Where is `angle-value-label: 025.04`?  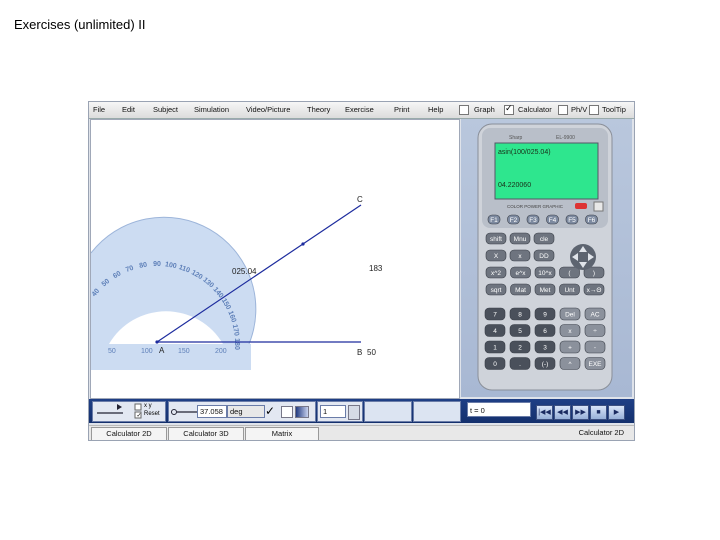 angle-value-label: 025.04 is located at coordinates (244, 271).